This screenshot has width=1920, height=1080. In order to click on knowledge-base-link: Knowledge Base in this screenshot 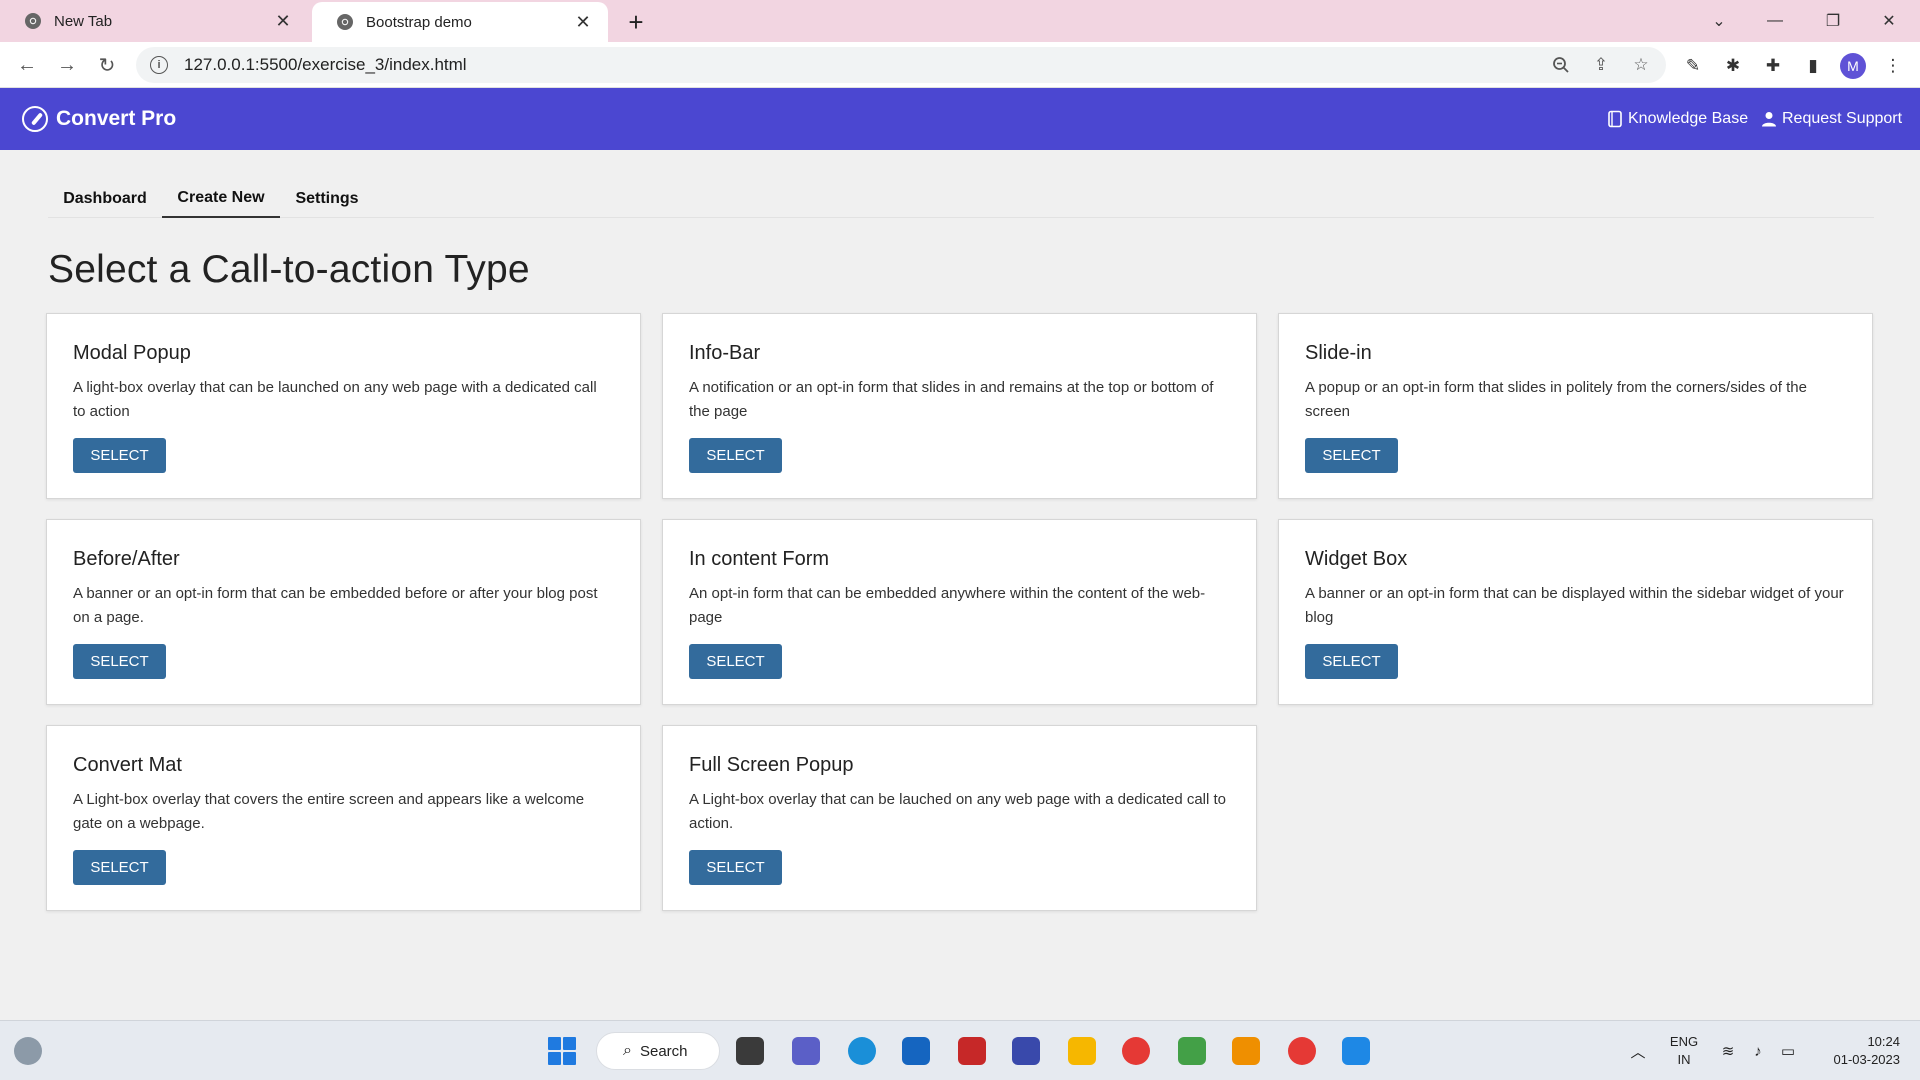, I will do `click(1677, 119)`.